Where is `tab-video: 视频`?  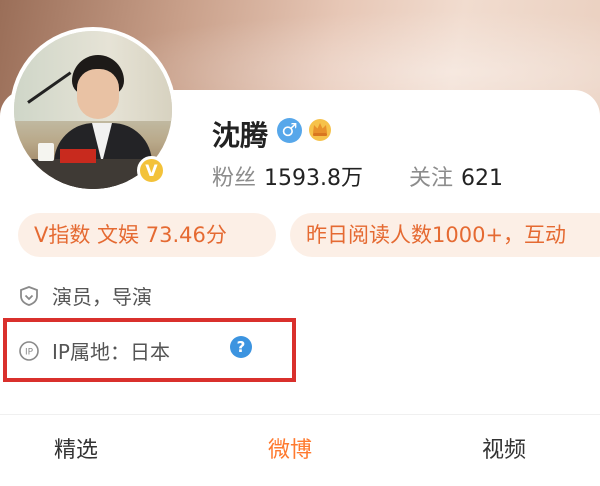
tab-video: 视频 is located at coordinates (504, 448).